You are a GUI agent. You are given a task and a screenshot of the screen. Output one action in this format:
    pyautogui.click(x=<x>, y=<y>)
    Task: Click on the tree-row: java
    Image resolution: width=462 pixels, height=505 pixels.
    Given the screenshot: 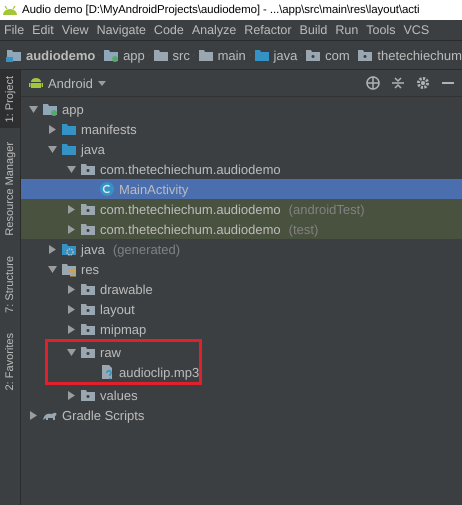 What is the action you would take?
    pyautogui.click(x=241, y=149)
    